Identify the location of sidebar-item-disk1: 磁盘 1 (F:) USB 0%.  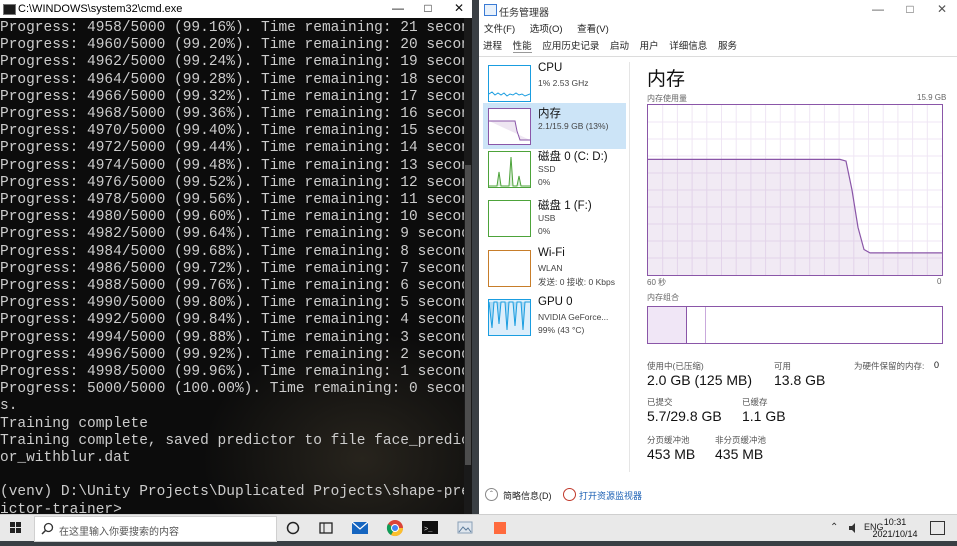
(554, 218).